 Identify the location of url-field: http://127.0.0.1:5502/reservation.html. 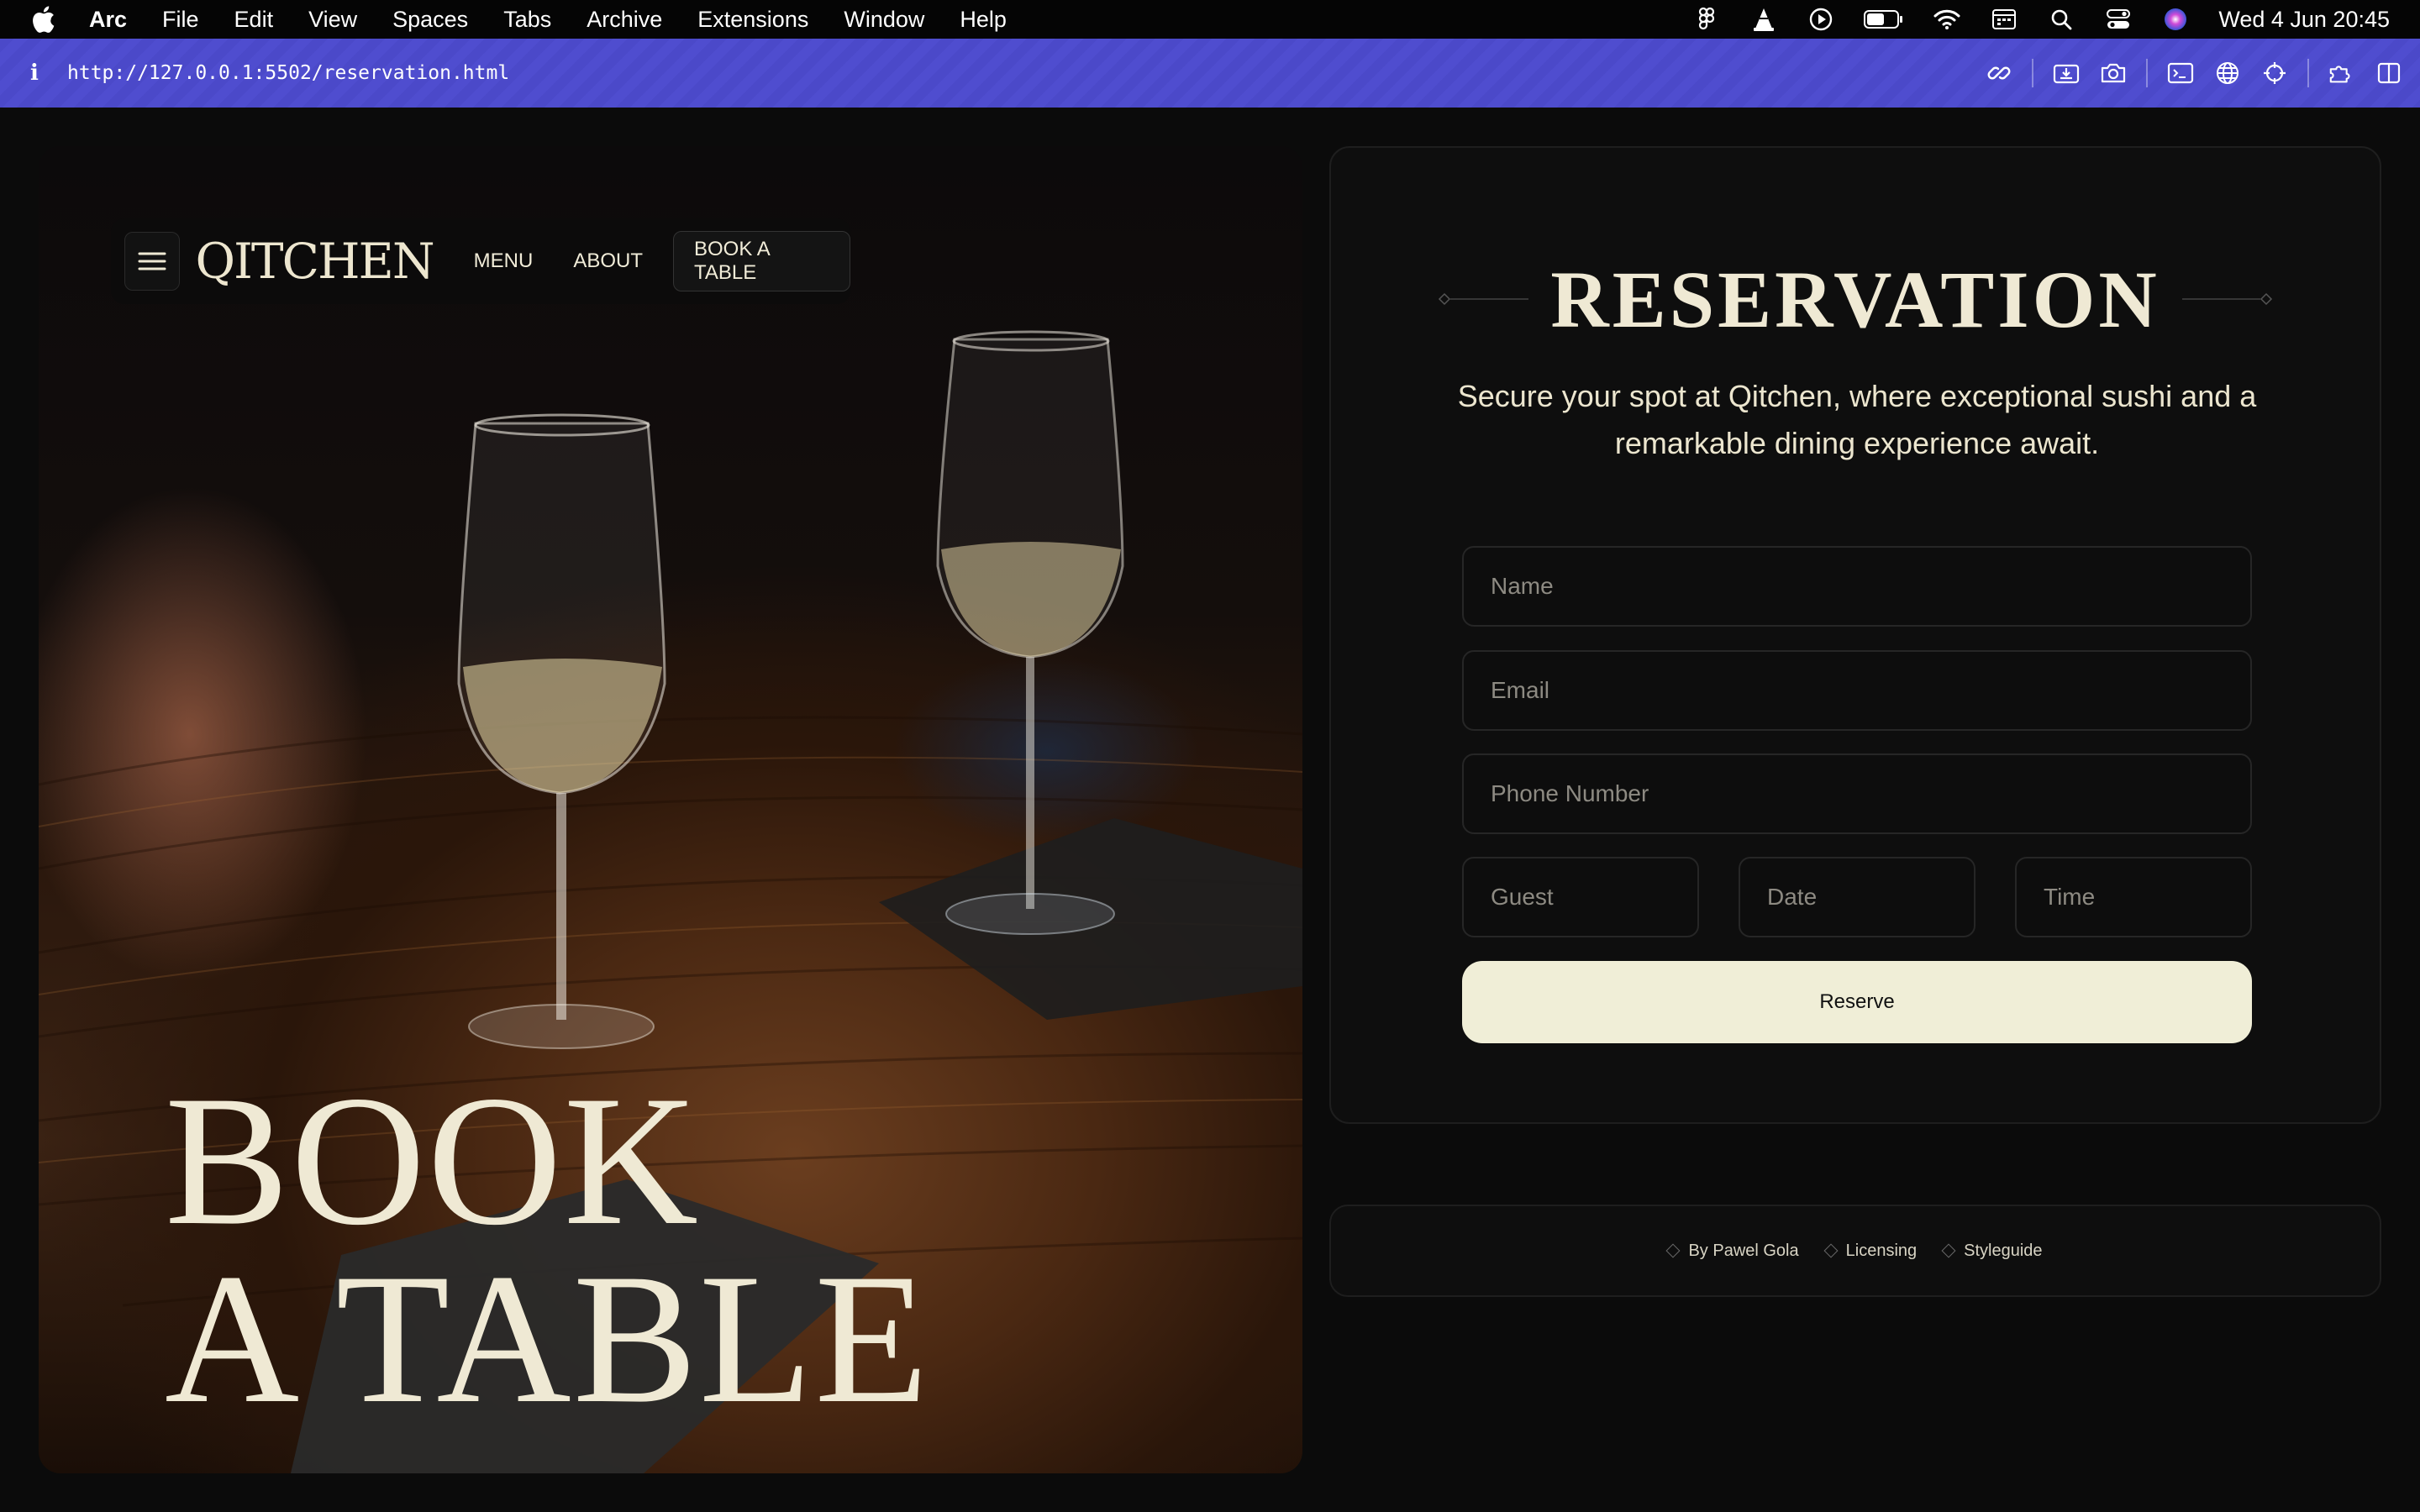
(288, 73).